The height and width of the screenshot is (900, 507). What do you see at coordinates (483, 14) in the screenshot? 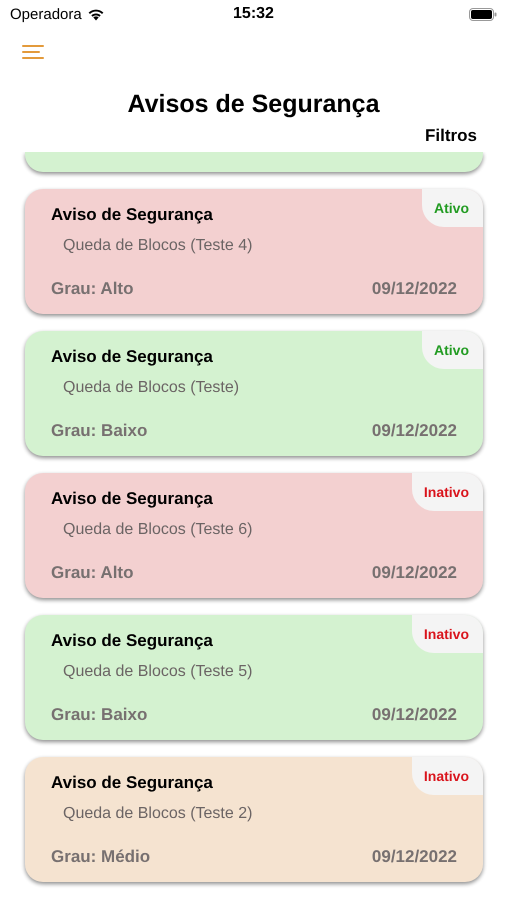
I see `battery-icon` at bounding box center [483, 14].